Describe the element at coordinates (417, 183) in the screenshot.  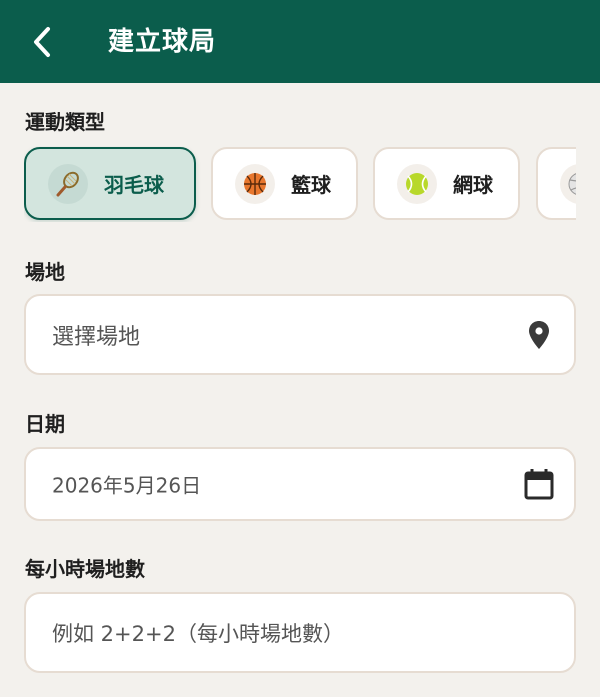
I see `tennis-ball-icon` at that location.